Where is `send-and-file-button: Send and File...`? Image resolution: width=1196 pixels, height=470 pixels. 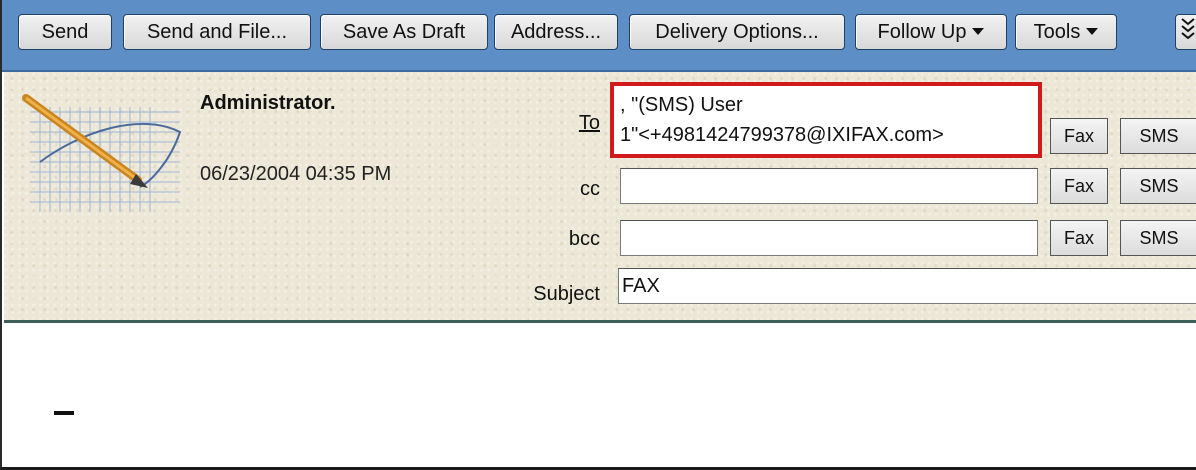 send-and-file-button: Send and File... is located at coordinates (217, 32).